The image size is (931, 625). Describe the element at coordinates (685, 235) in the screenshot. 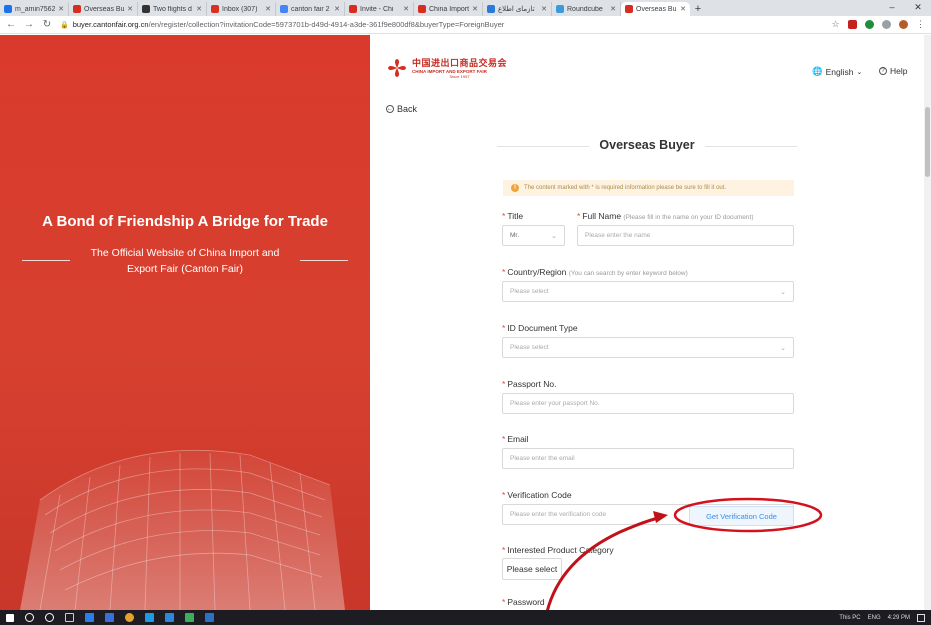

I see `fullname-input: Please enter the name` at that location.